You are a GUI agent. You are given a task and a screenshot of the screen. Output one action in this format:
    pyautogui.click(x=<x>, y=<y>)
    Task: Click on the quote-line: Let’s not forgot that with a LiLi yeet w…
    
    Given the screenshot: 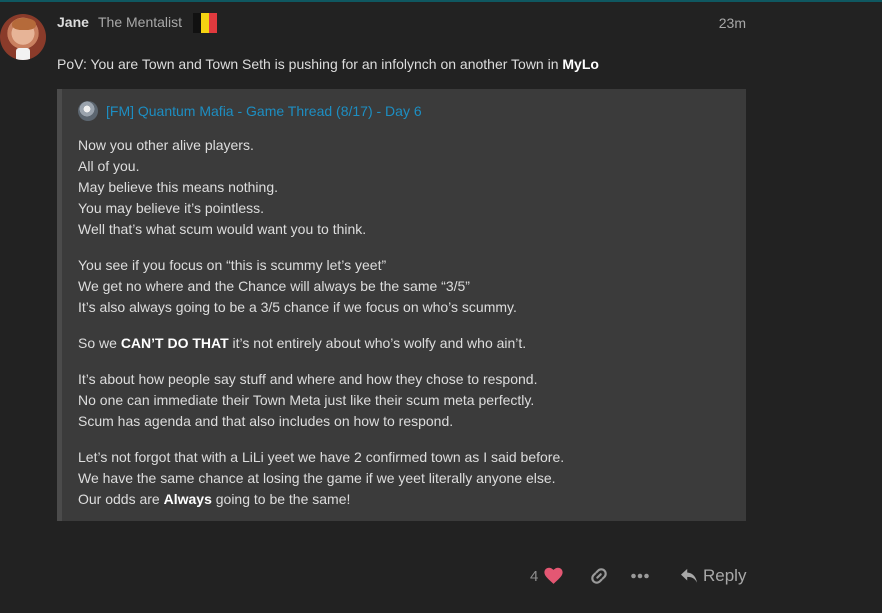 What is the action you would take?
    pyautogui.click(x=321, y=457)
    